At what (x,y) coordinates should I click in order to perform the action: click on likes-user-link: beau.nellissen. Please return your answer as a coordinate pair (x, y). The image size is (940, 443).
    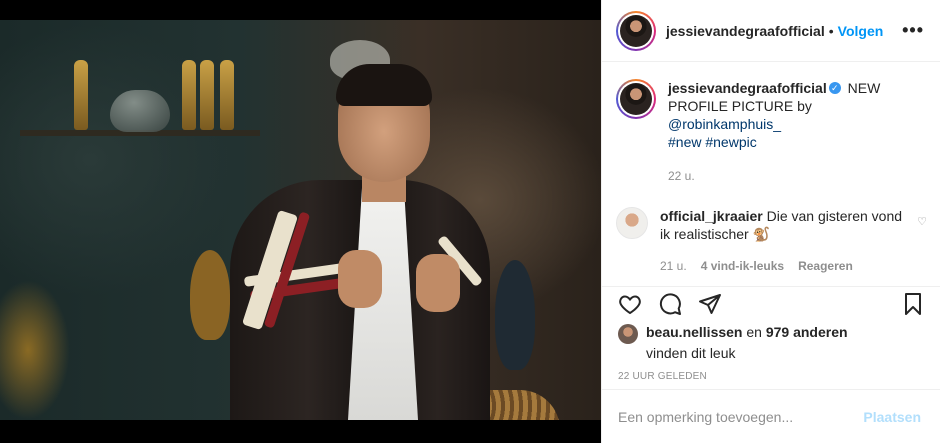
    Looking at the image, I should click on (694, 332).